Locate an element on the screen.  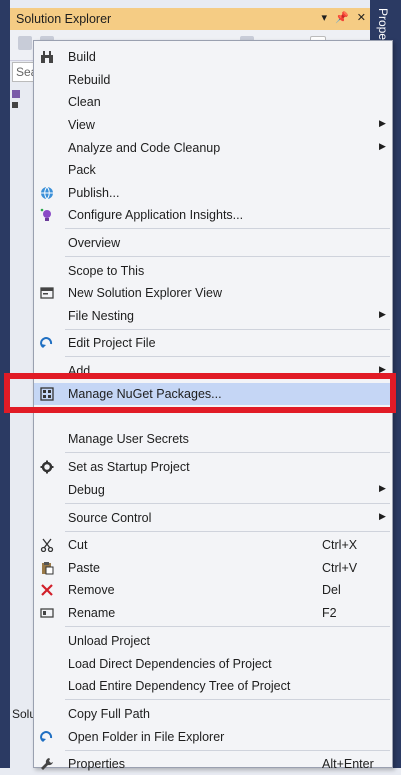
menu-item-unload-project: Unload Project is located at coordinates (213, 641).